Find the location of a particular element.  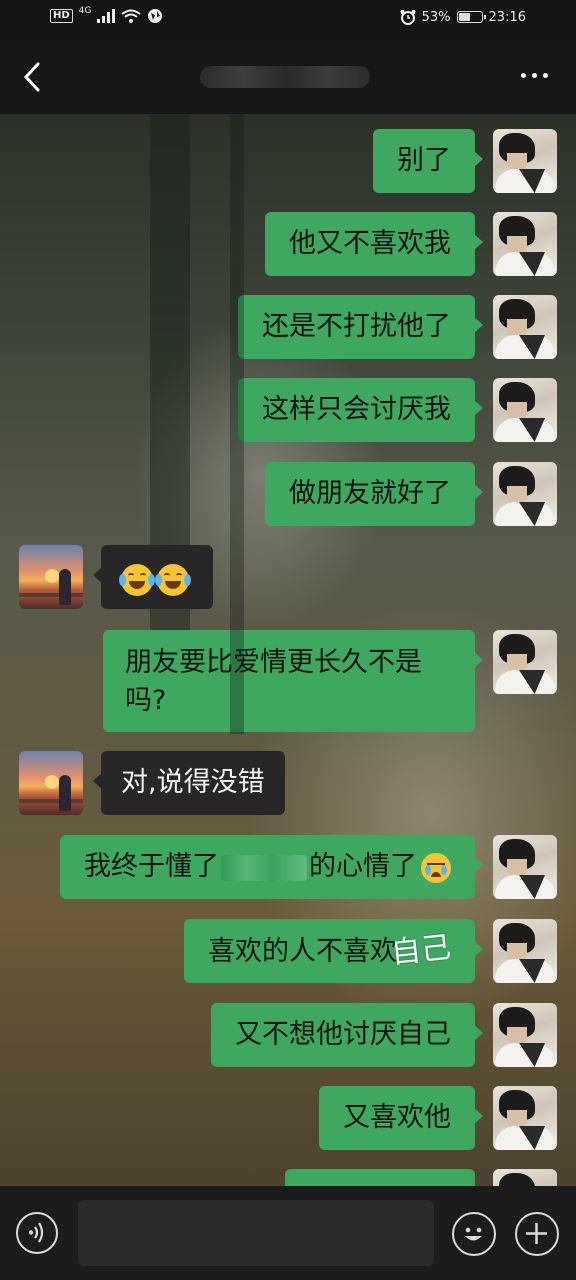

chevron-left-icon is located at coordinates (31, 77).